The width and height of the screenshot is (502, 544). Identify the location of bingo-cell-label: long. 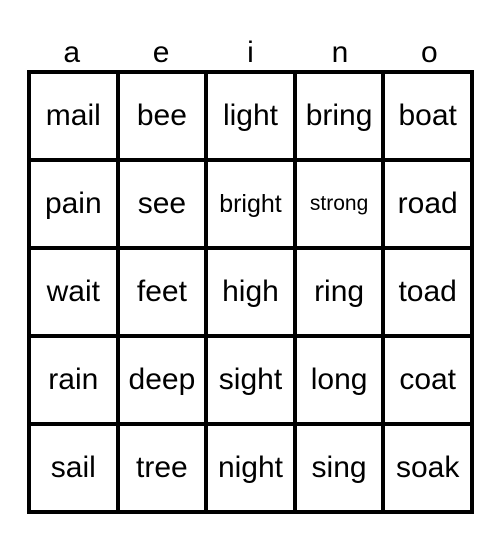
(339, 380).